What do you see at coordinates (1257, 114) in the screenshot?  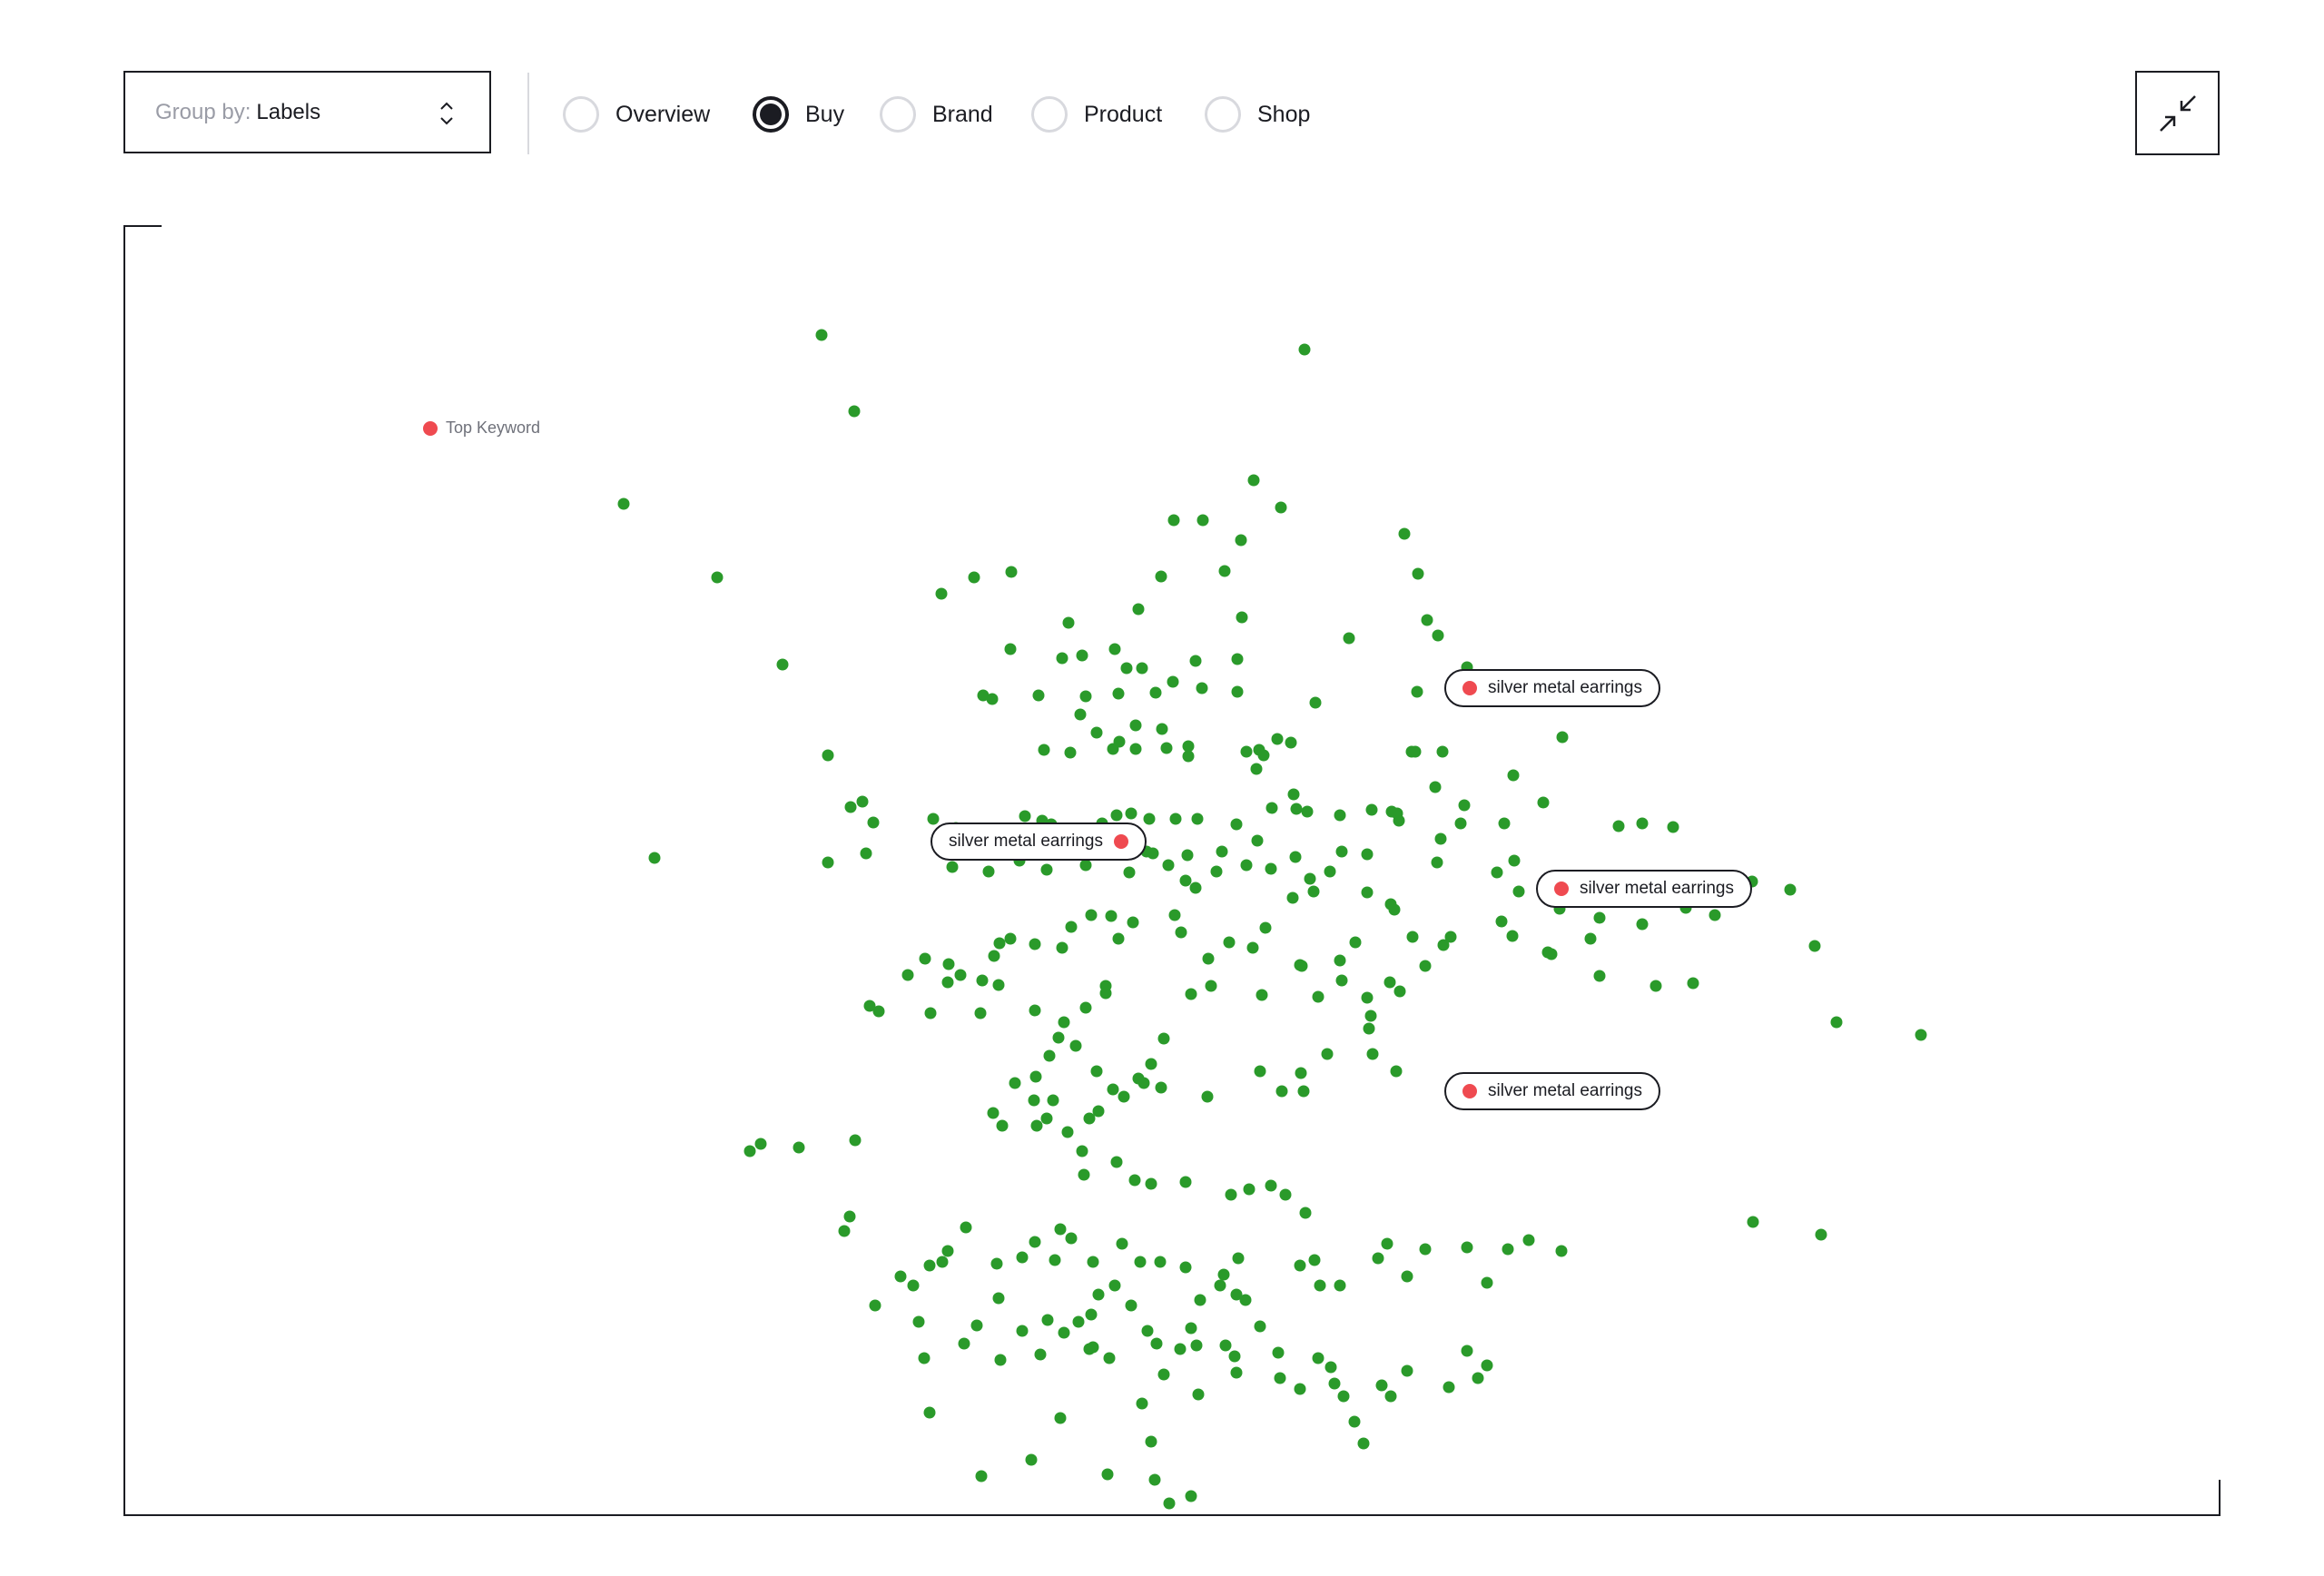 I see `radio-shop: Shop` at bounding box center [1257, 114].